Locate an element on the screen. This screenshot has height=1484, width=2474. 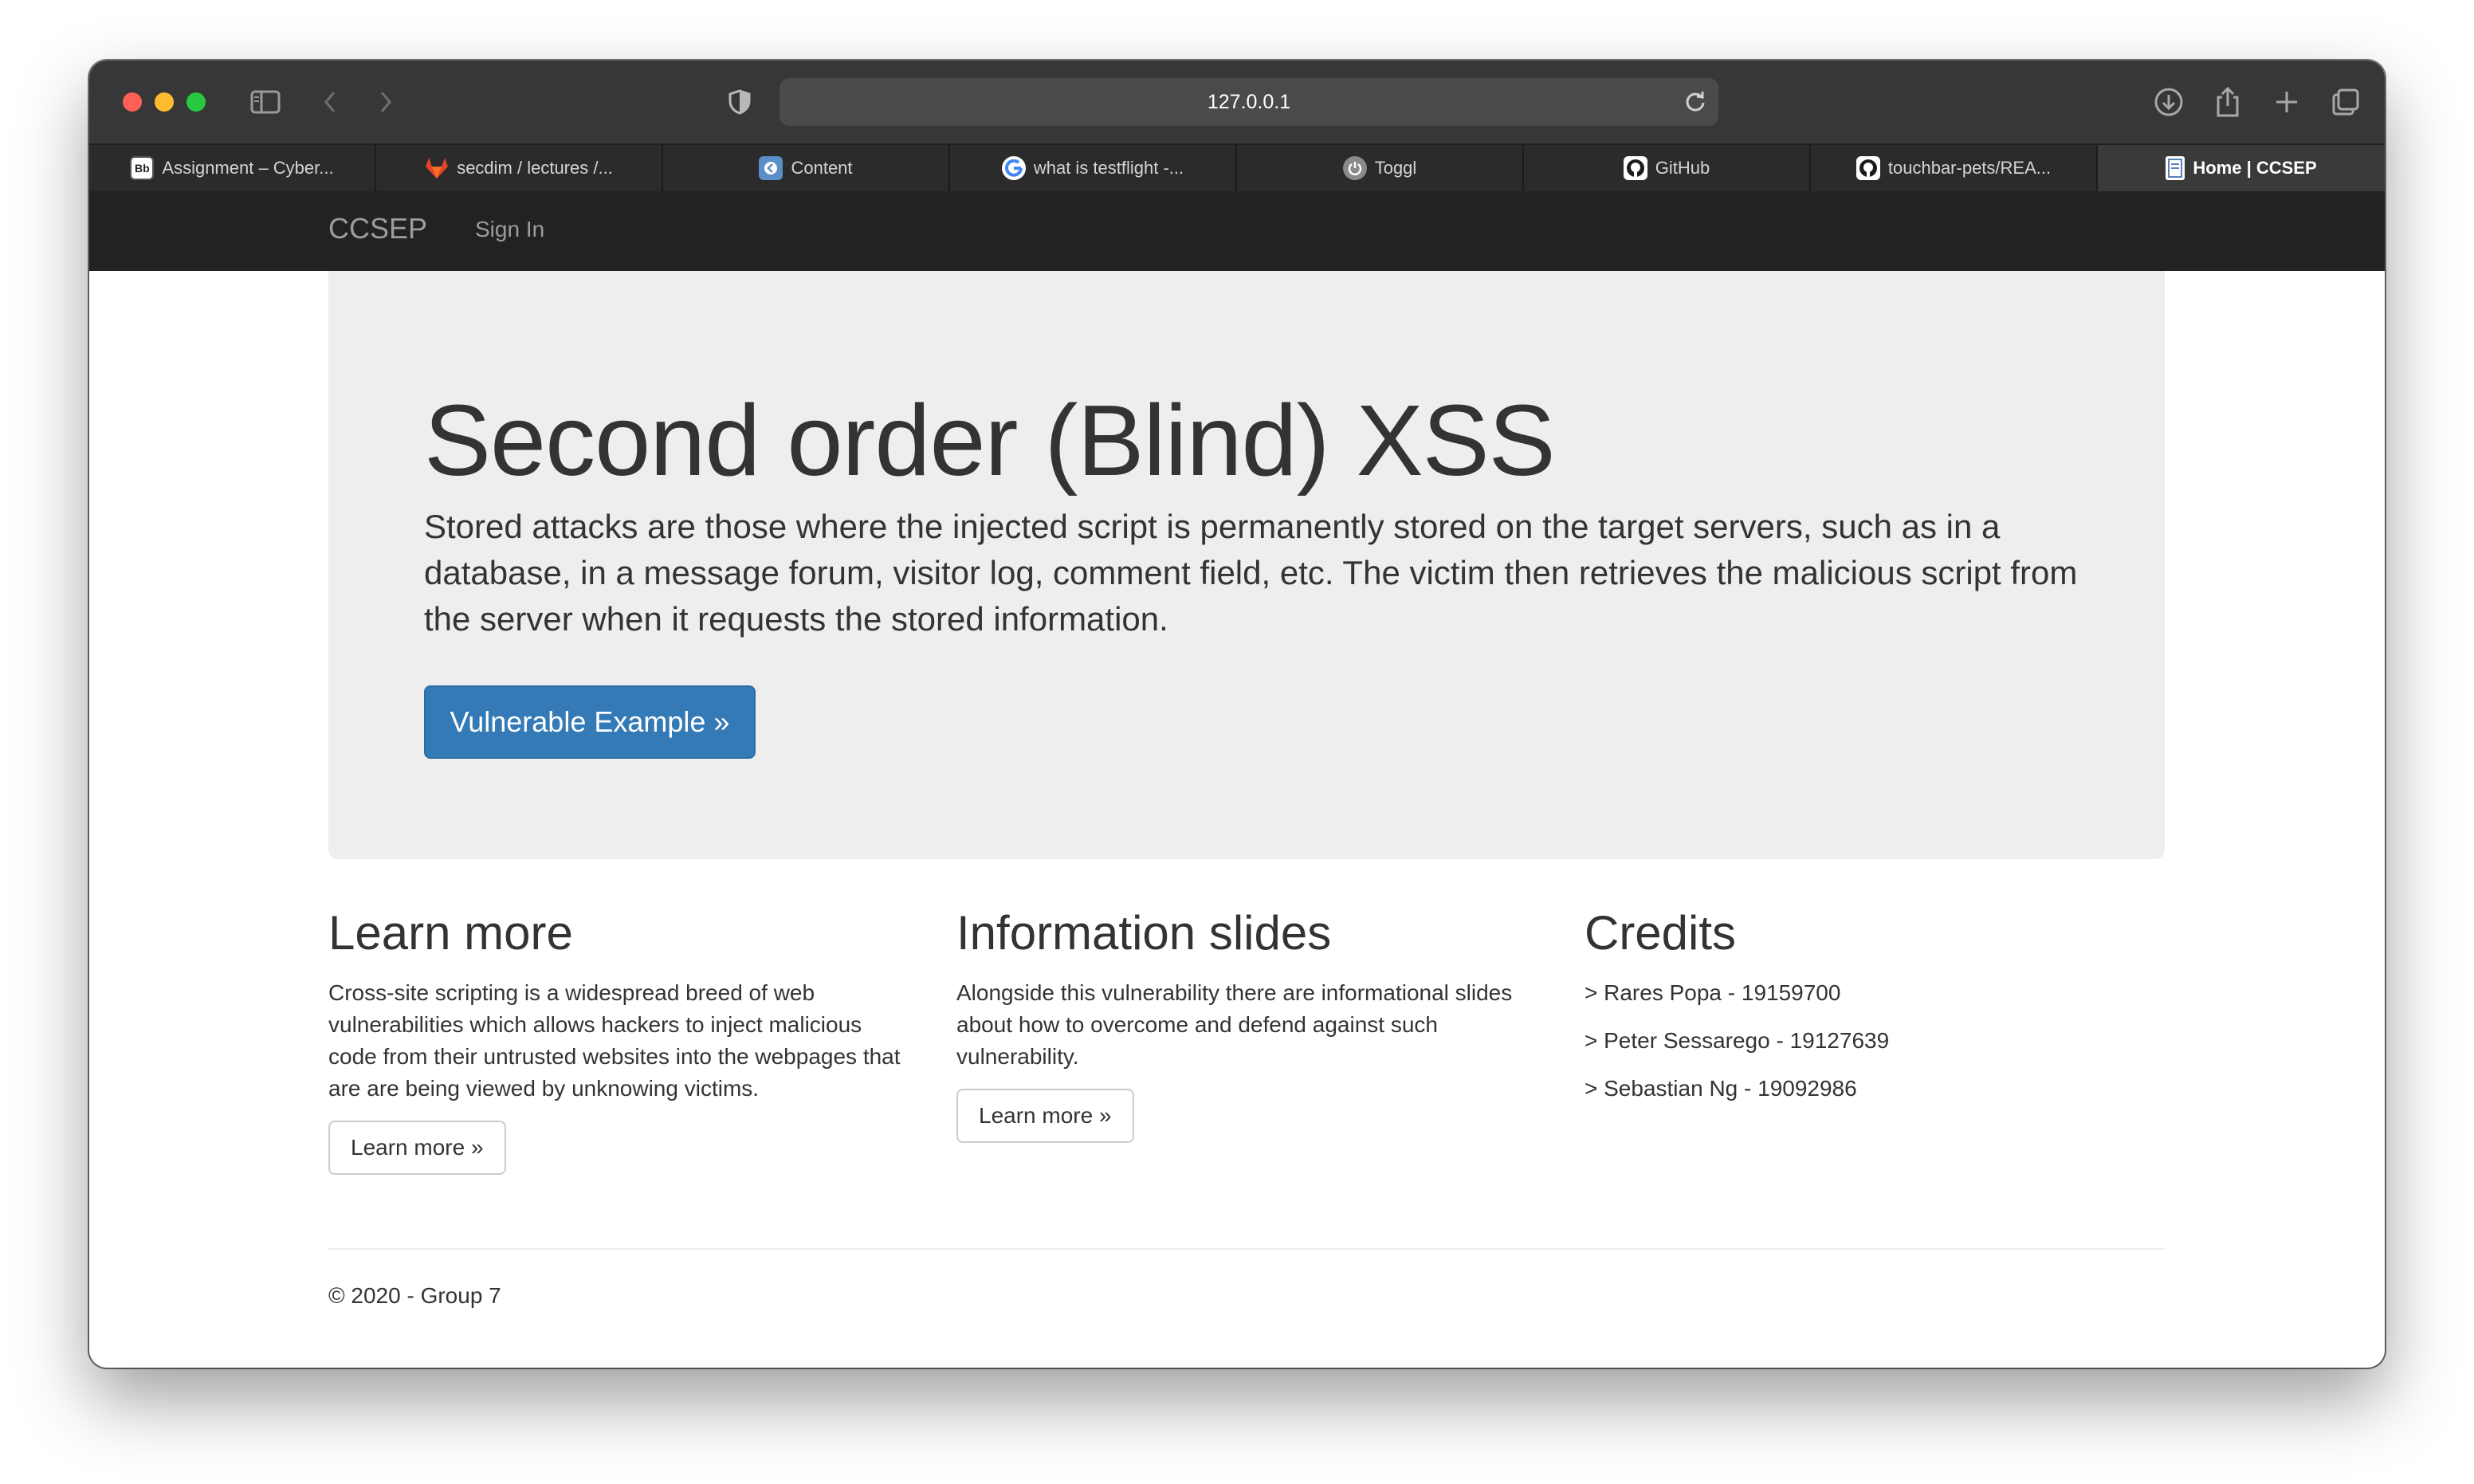
tab-toggl: Toggl is located at coordinates (1381, 168).